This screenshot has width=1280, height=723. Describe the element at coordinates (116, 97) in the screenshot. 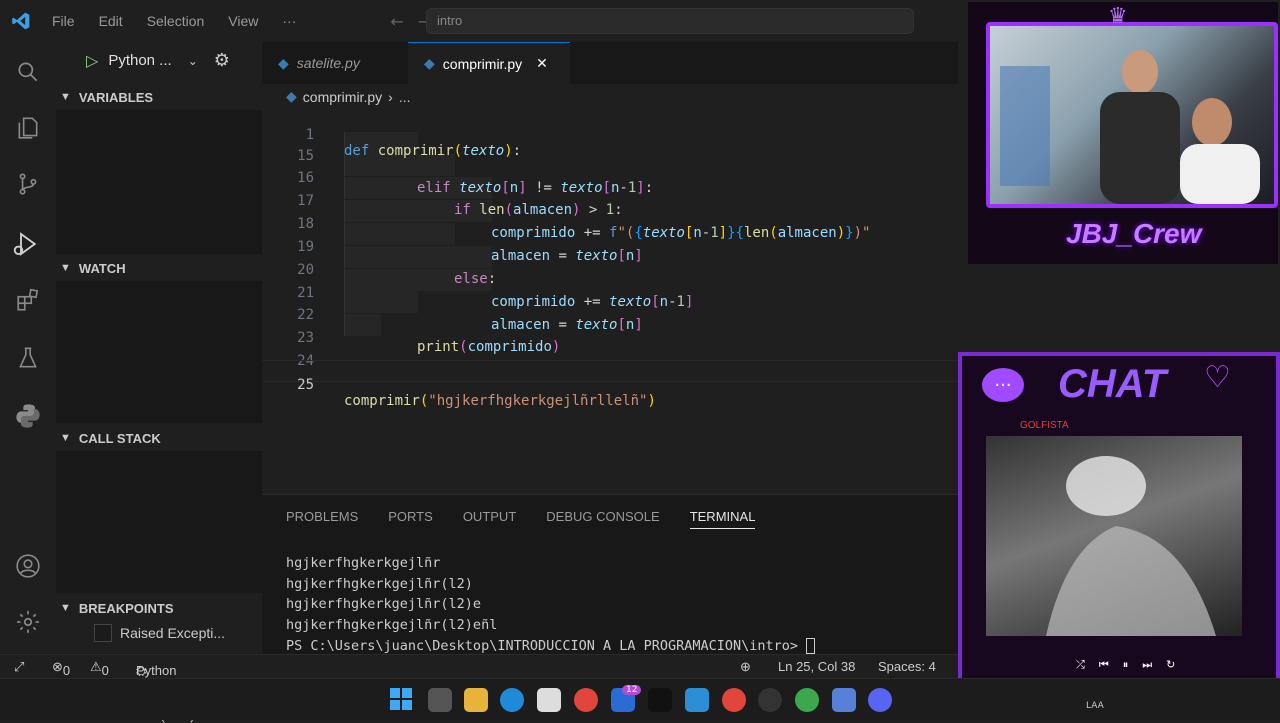

I see `variables-title: VARIABLES` at that location.